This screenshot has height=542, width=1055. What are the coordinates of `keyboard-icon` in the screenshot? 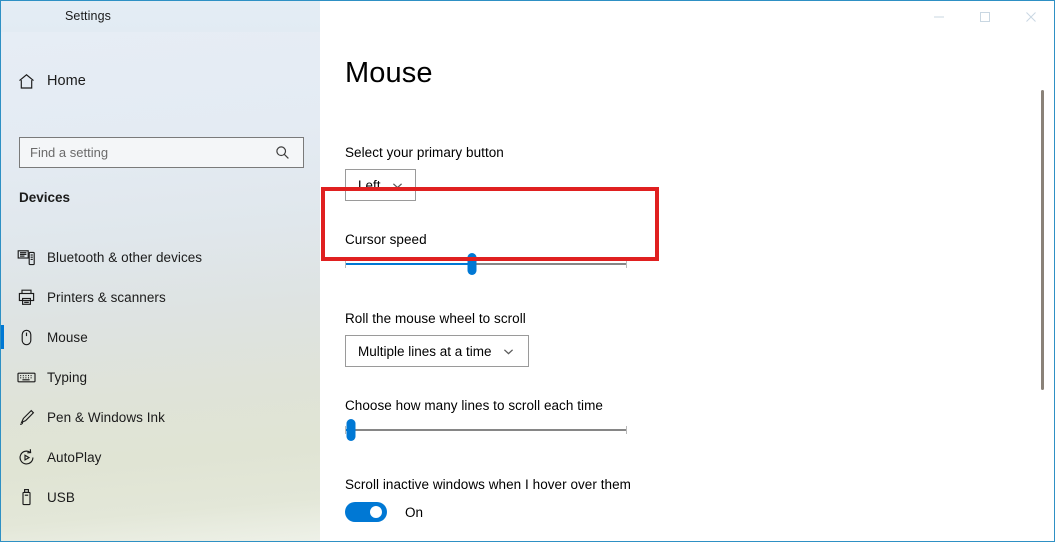 It's located at (32, 377).